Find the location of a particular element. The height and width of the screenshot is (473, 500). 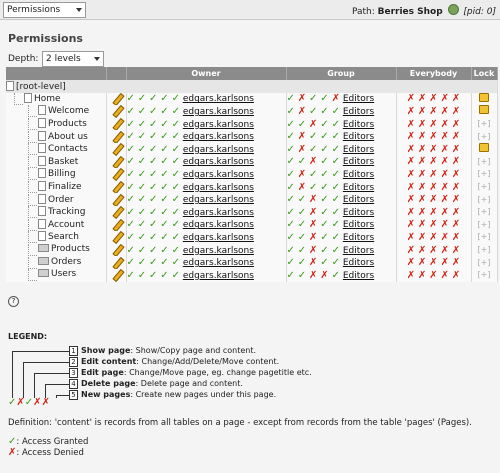

page-title-cell: Basket is located at coordinates (63, 162).